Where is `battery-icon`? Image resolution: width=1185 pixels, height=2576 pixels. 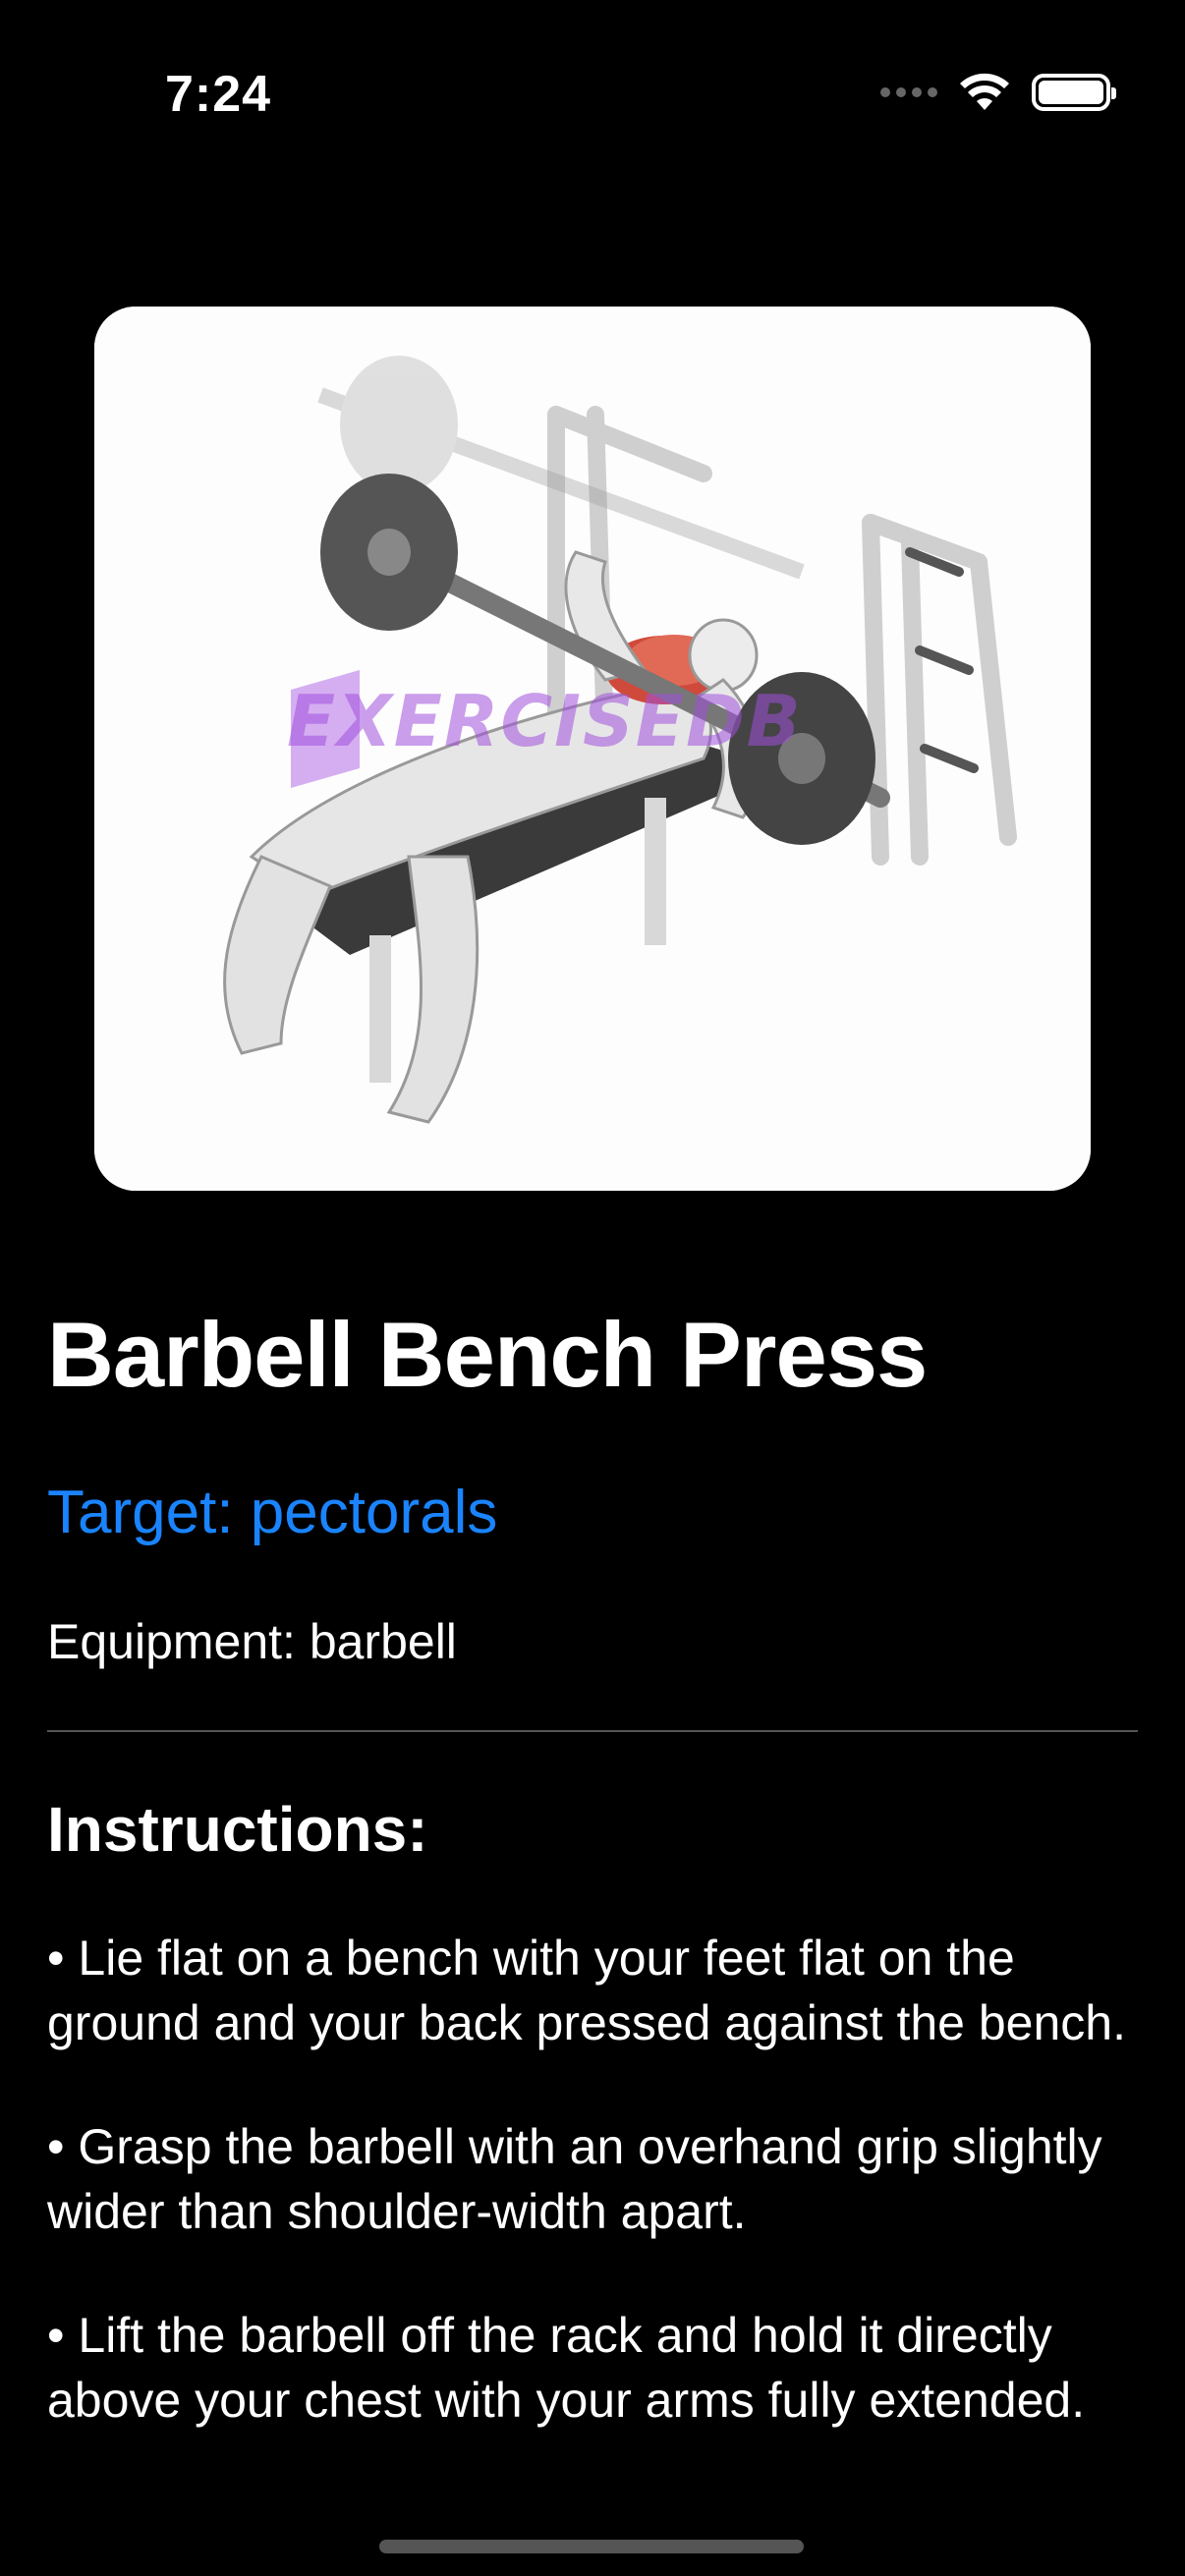
battery-icon is located at coordinates (1074, 92).